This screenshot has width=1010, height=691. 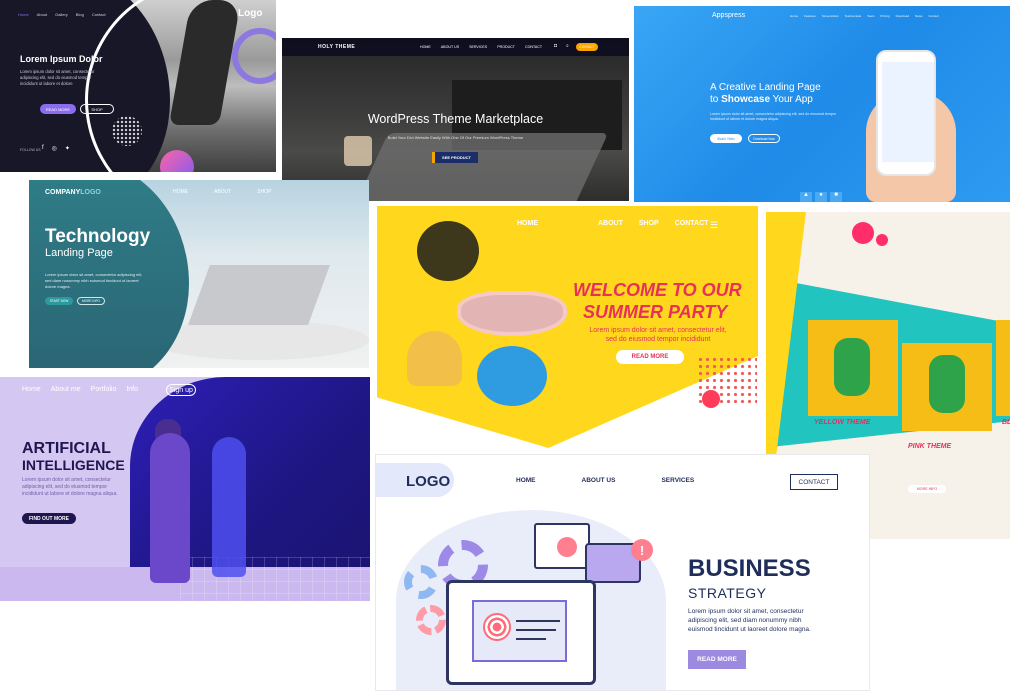 I want to click on facebook-icon: f, so click(x=43, y=148).